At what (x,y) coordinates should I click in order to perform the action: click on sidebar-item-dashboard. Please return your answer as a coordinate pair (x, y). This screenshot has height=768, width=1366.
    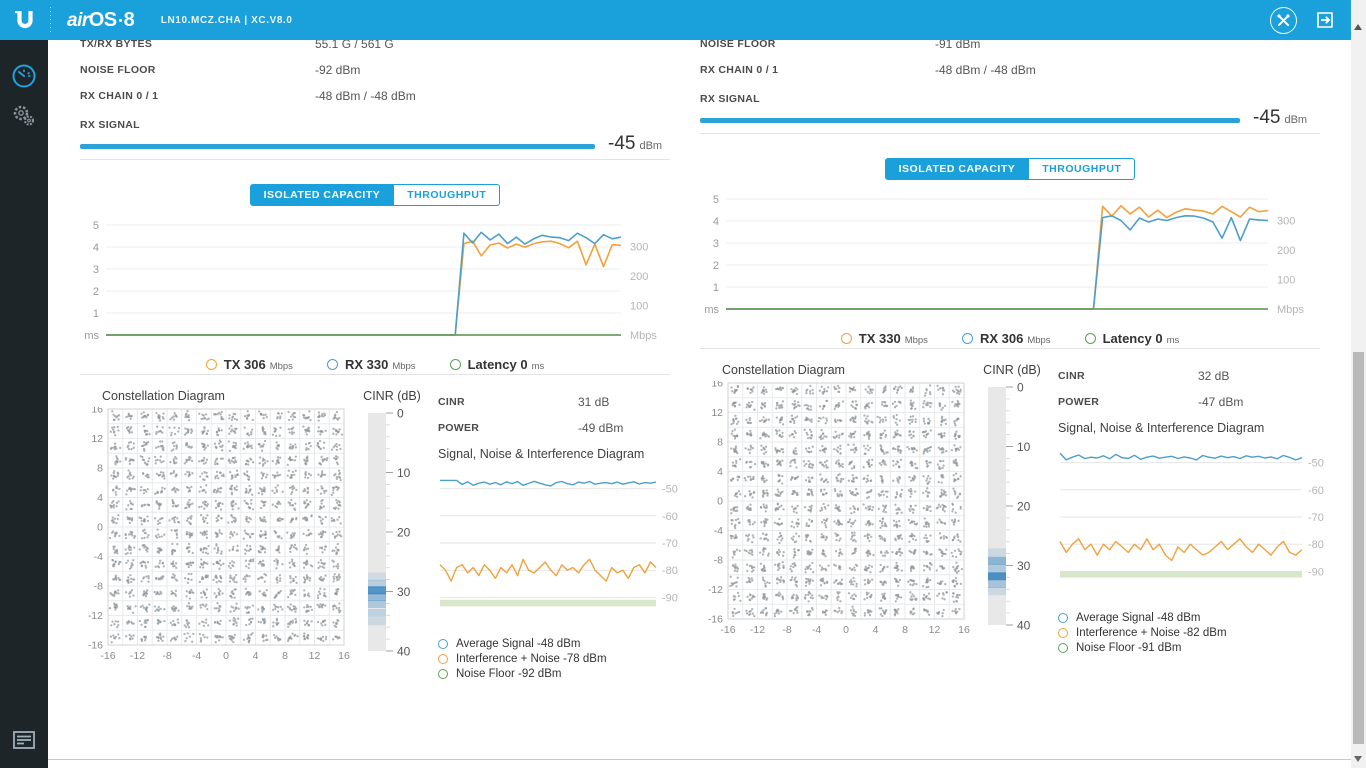
    Looking at the image, I should click on (24, 76).